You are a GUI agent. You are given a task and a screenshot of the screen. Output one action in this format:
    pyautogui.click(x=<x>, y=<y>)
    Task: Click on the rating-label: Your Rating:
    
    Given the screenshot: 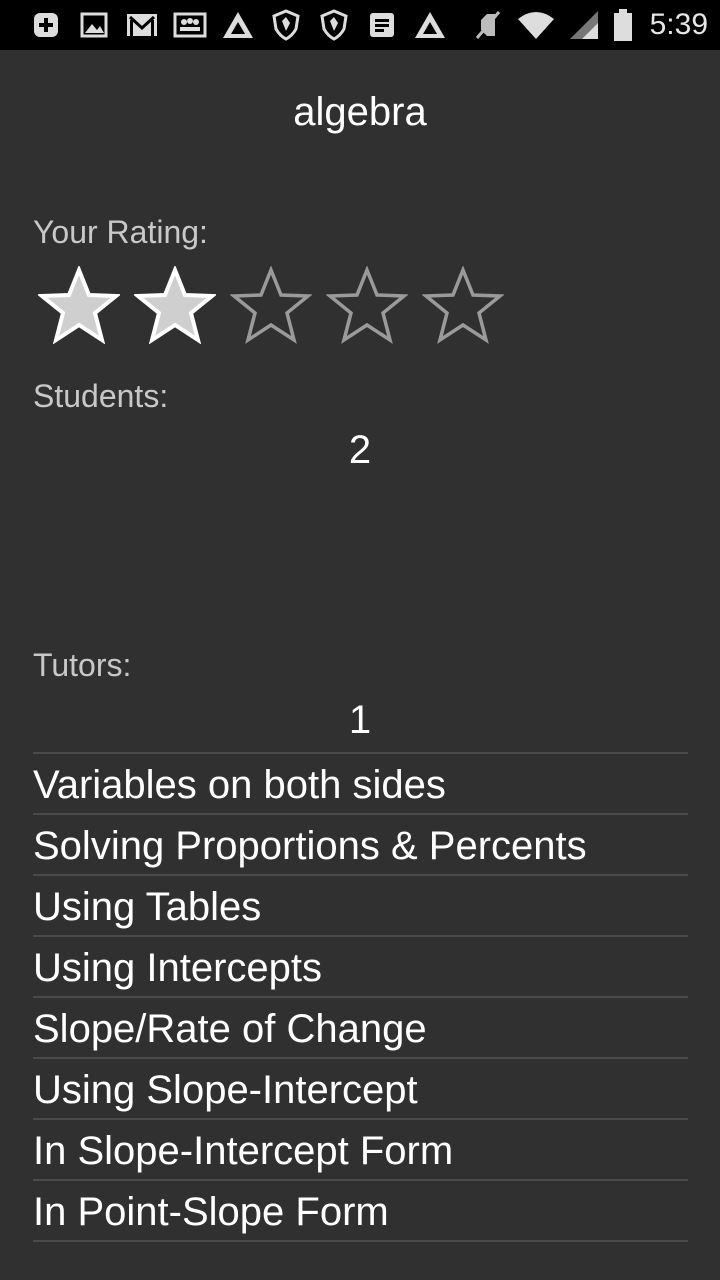 What is the action you would take?
    pyautogui.click(x=120, y=232)
    